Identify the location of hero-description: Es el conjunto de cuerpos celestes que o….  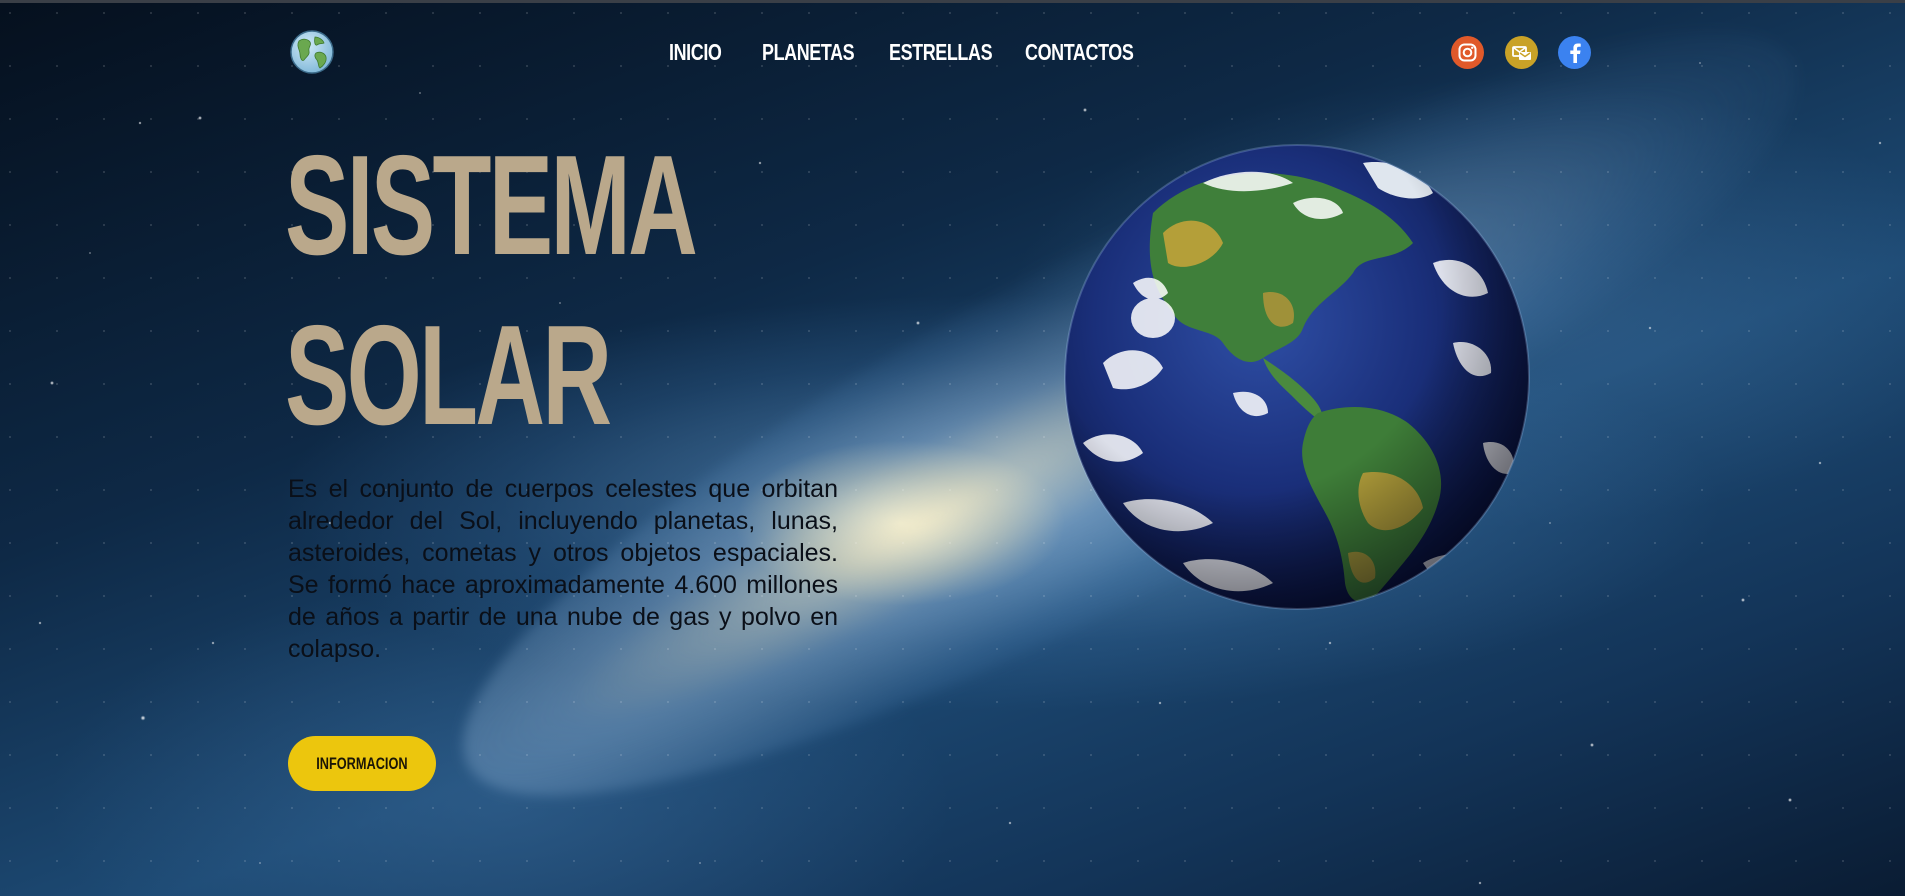
(563, 569).